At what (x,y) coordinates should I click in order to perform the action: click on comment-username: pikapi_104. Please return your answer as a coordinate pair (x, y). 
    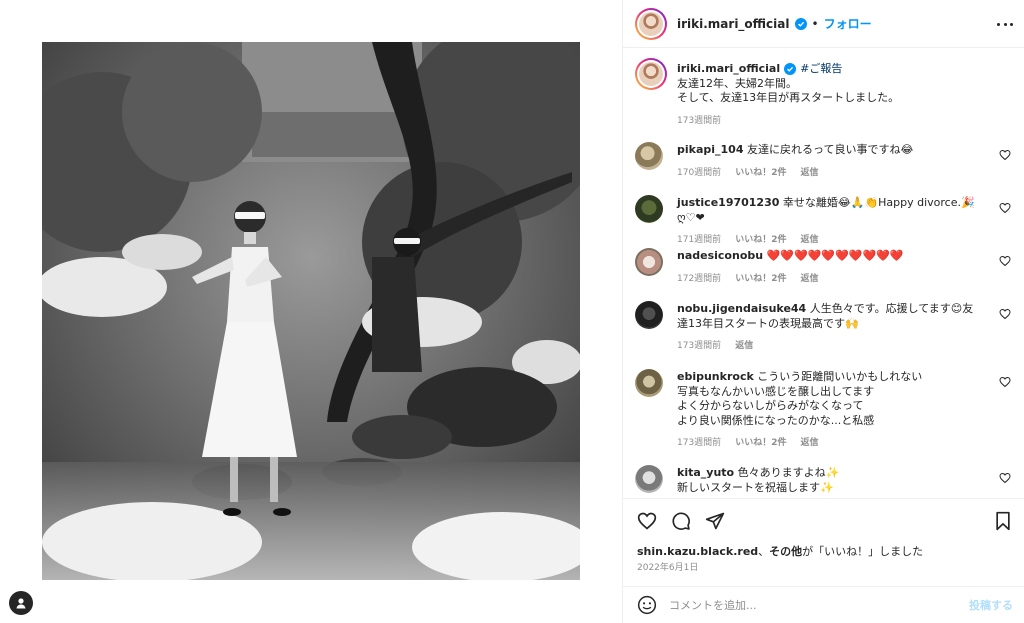
    Looking at the image, I should click on (710, 149).